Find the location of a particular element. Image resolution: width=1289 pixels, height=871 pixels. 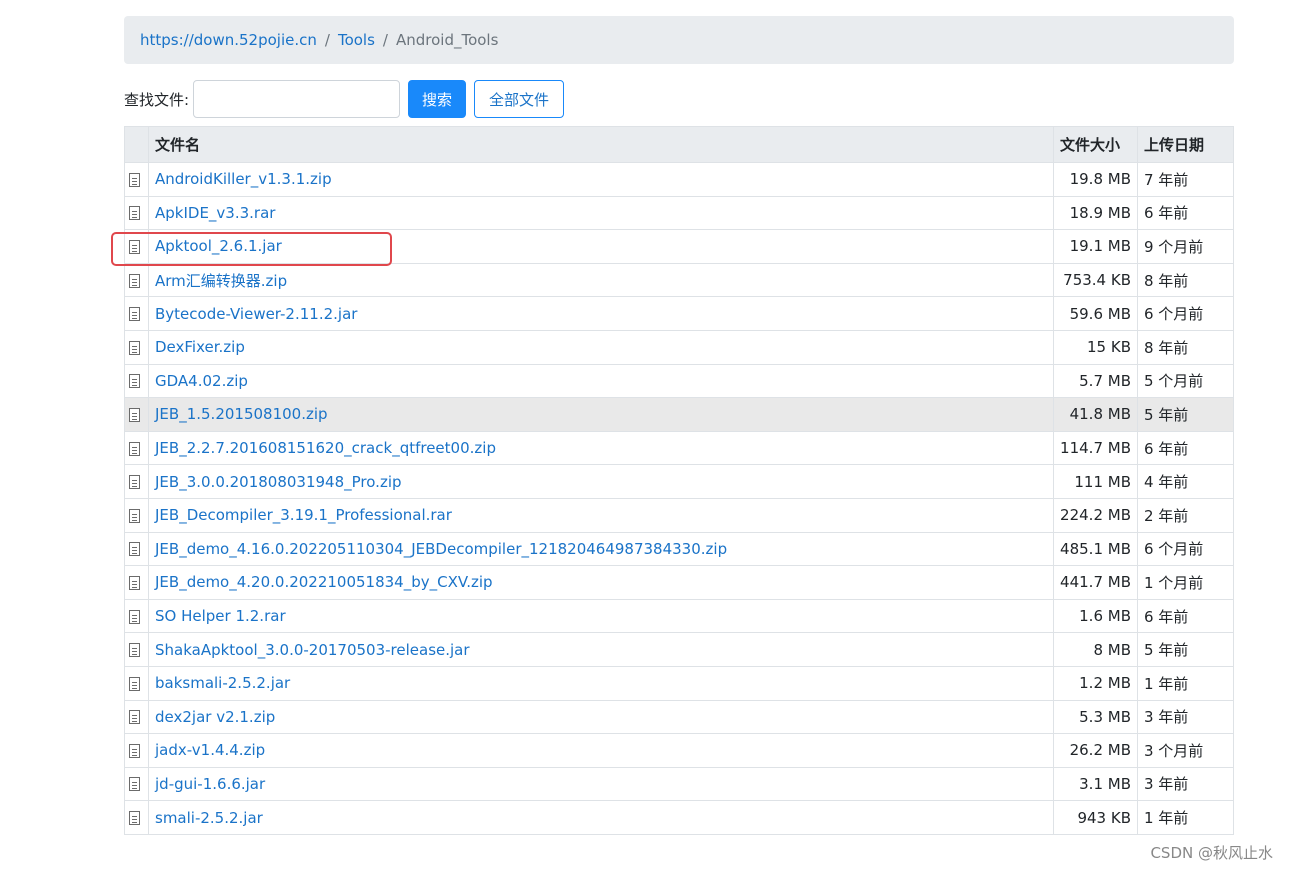

file-name-cell: jd-gui-1.6.6.jar is located at coordinates (601, 784).